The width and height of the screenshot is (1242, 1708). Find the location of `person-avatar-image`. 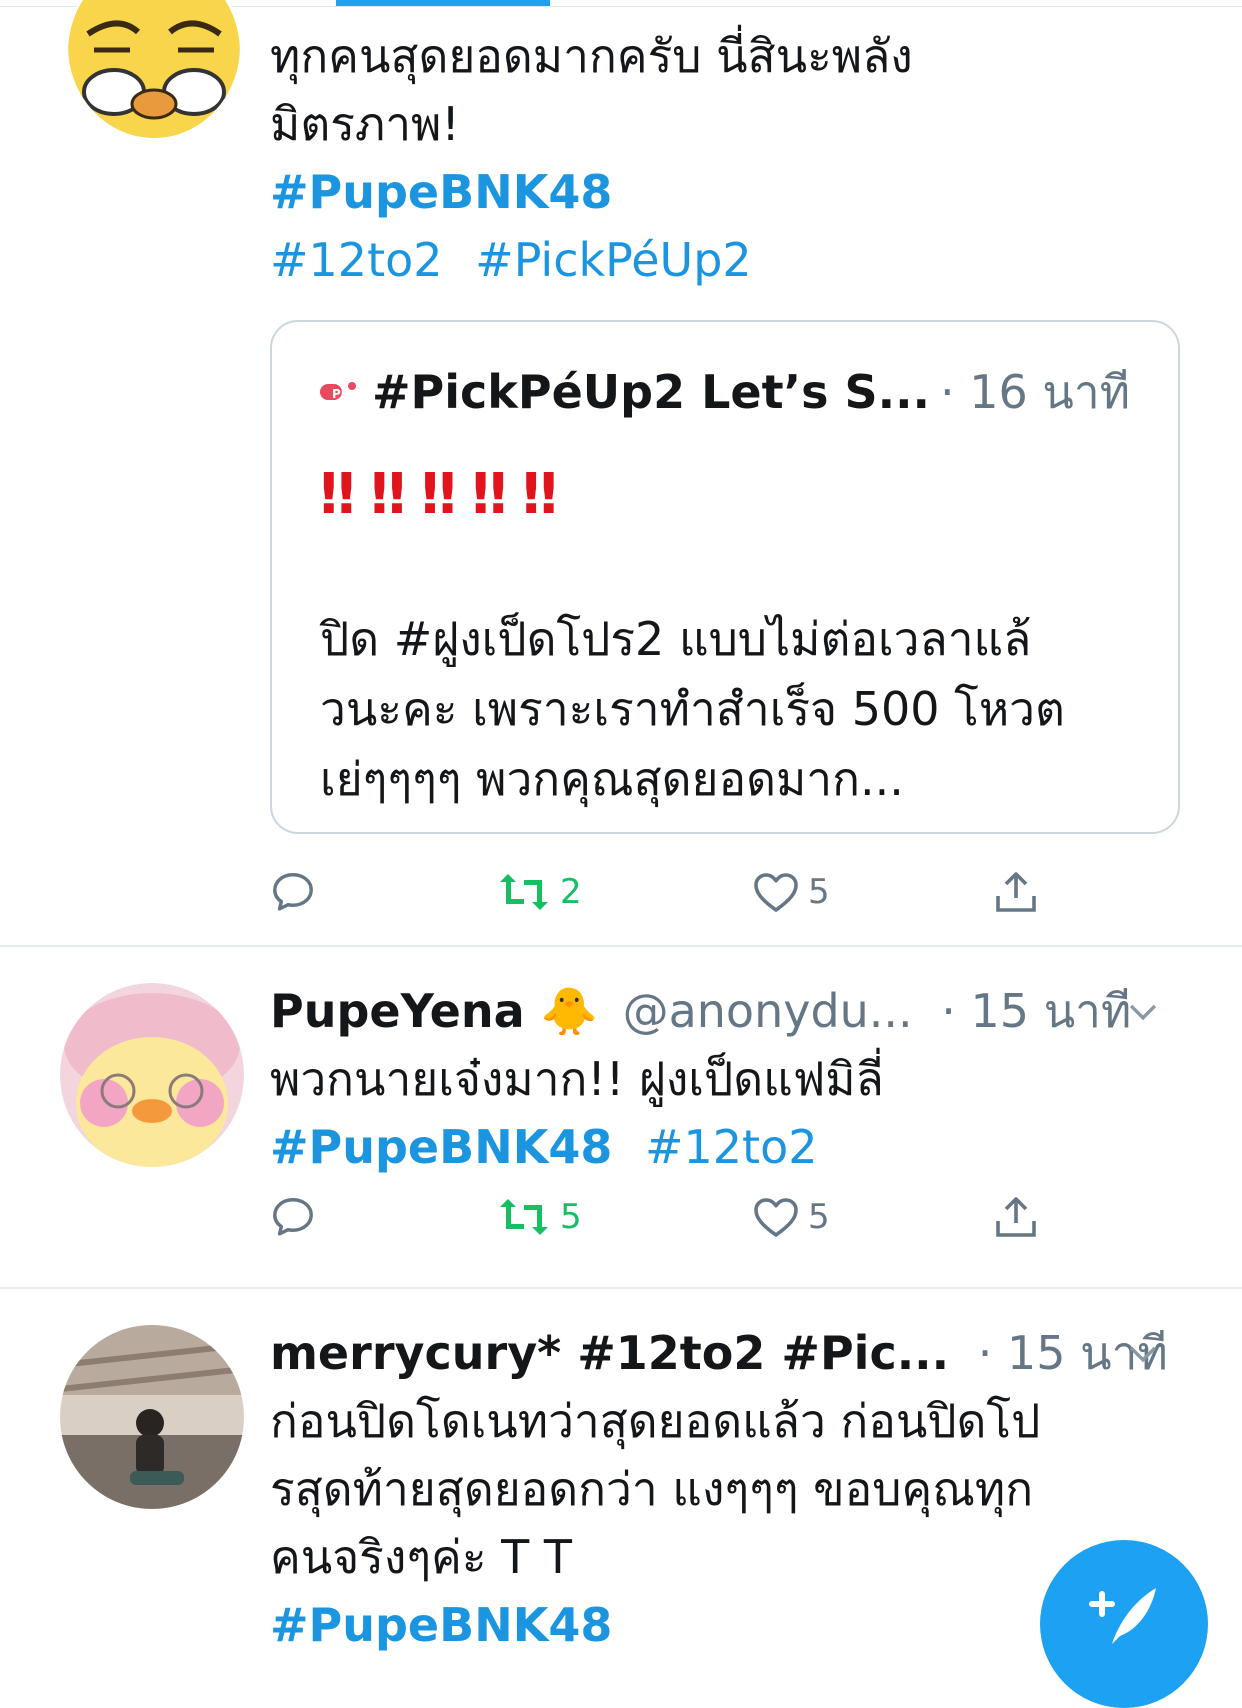

person-avatar-image is located at coordinates (152, 1417).